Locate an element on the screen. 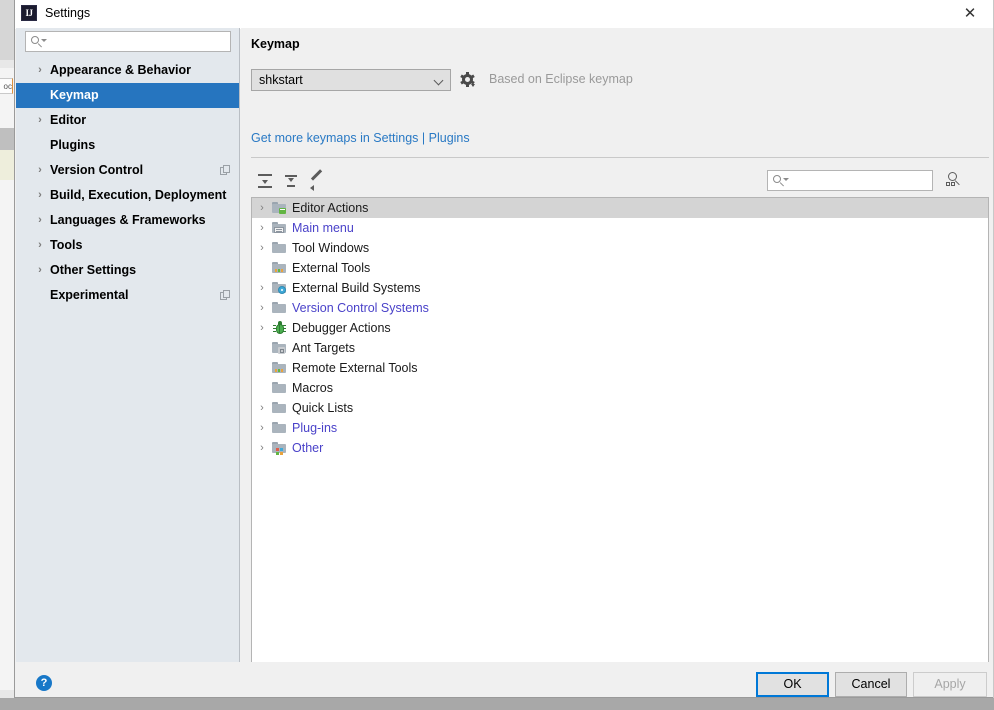  expand-all-icon is located at coordinates (265, 181).